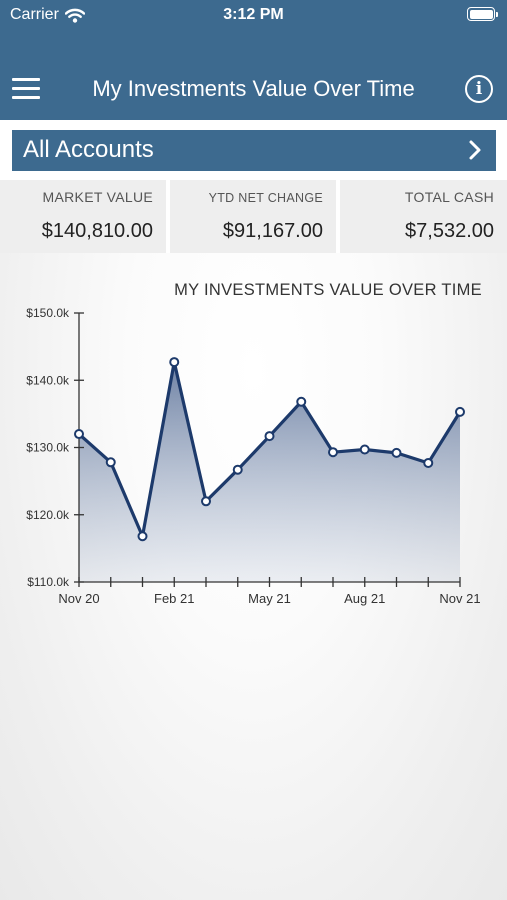 Image resolution: width=507 pixels, height=900 pixels. I want to click on nav-bar: My Investments Value Over Time i, so click(253, 90).